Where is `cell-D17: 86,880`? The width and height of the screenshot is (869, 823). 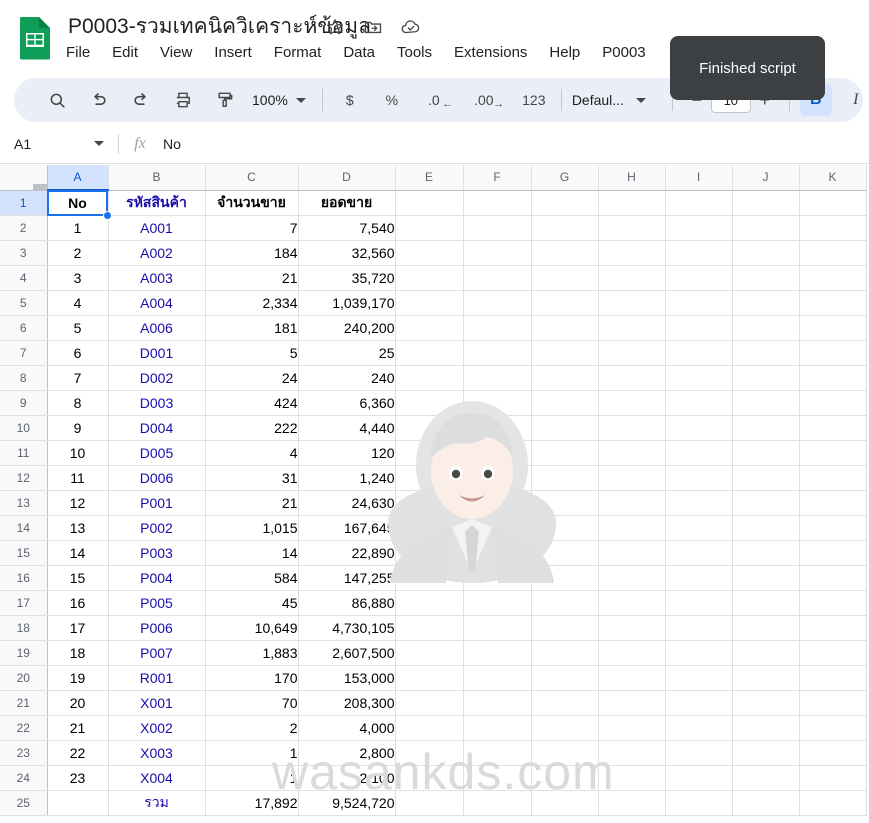 cell-D17: 86,880 is located at coordinates (347, 603).